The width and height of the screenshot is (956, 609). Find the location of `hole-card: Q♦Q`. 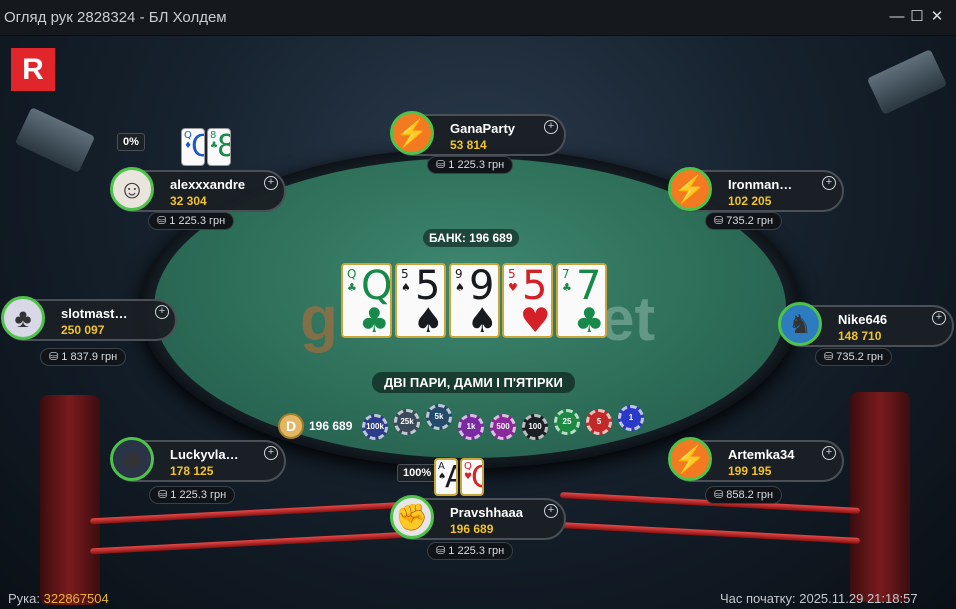

hole-card: Q♦Q is located at coordinates (193, 147).